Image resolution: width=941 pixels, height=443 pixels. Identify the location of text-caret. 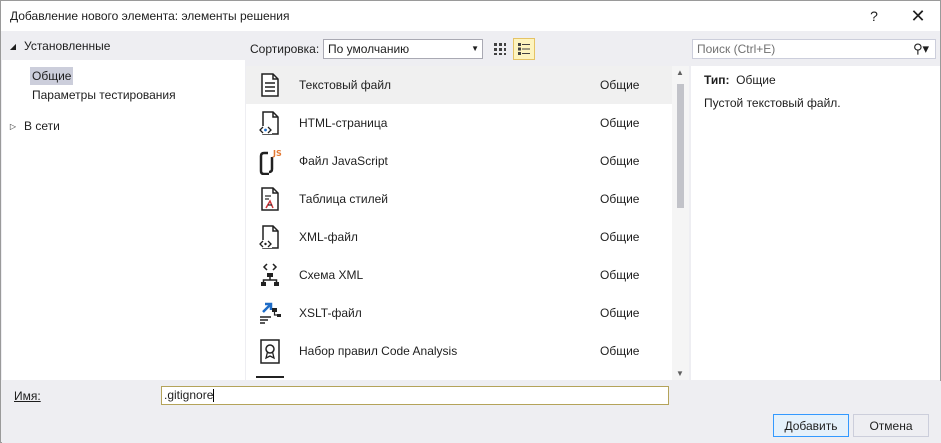
(214, 396).